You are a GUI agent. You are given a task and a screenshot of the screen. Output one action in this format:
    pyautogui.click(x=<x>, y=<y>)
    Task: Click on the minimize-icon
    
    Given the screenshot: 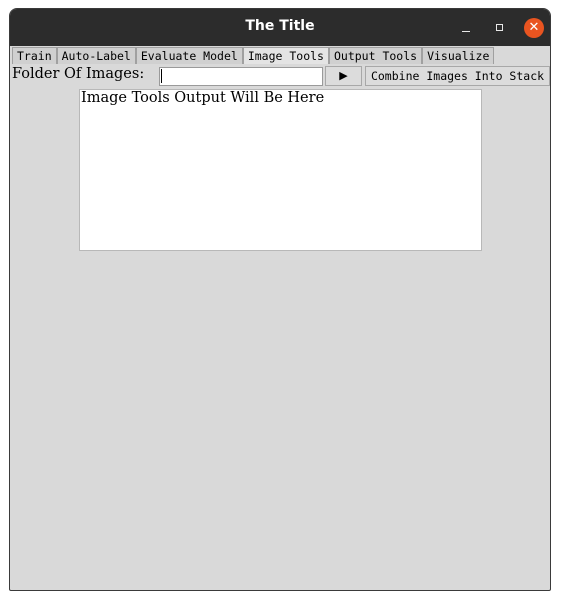 What is the action you would take?
    pyautogui.click(x=466, y=31)
    